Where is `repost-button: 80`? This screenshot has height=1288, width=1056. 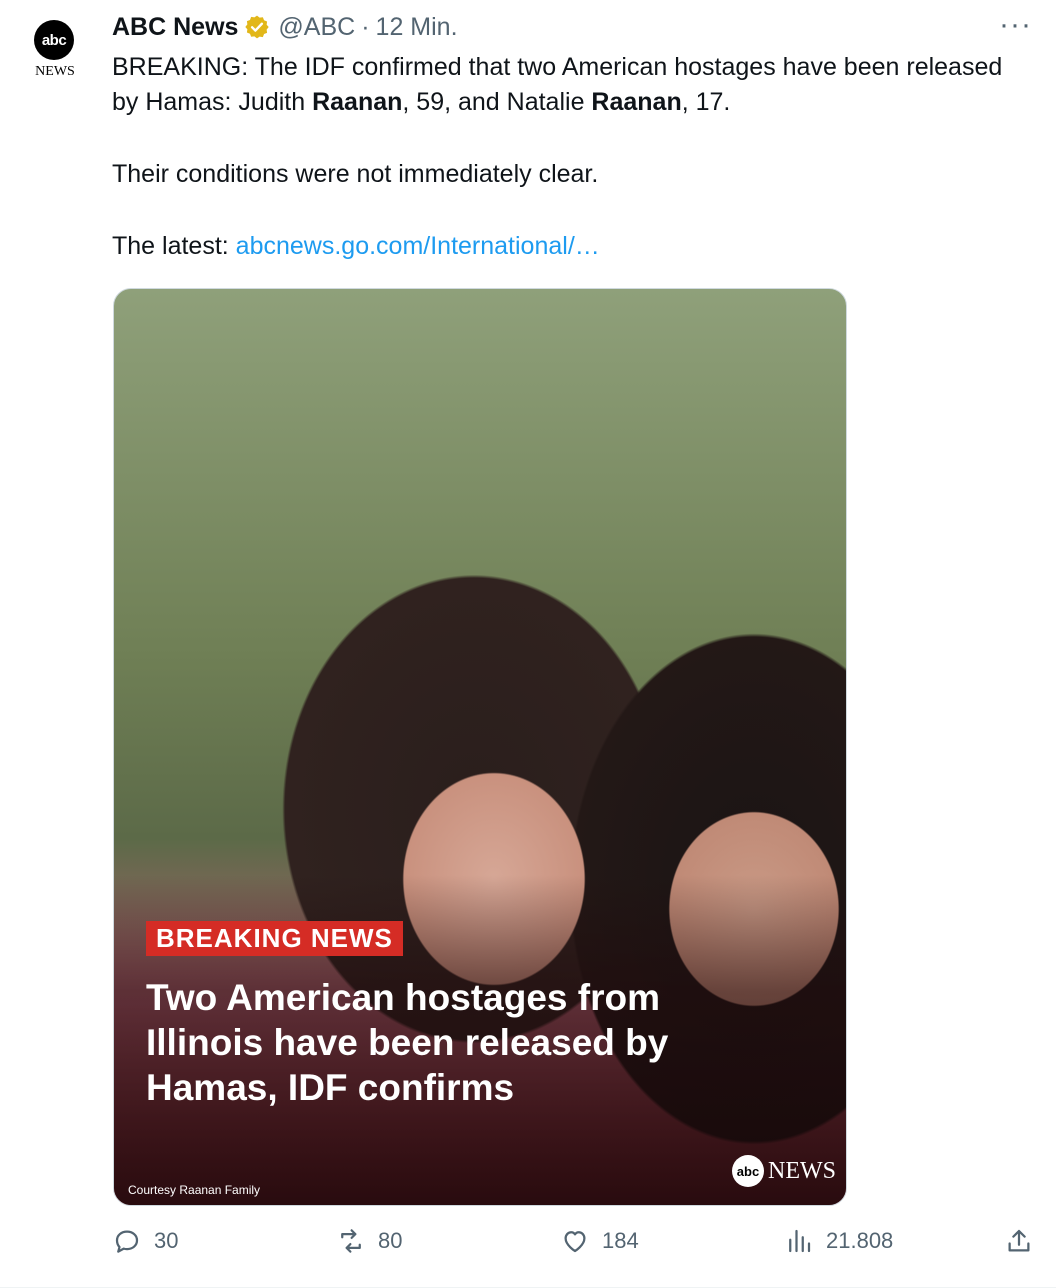 repost-button: 80 is located at coordinates (369, 1241).